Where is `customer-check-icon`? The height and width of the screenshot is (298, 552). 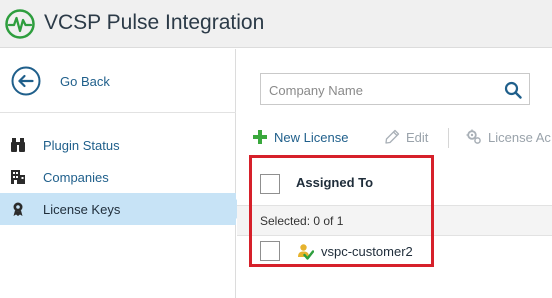
customer-check-icon is located at coordinates (306, 252).